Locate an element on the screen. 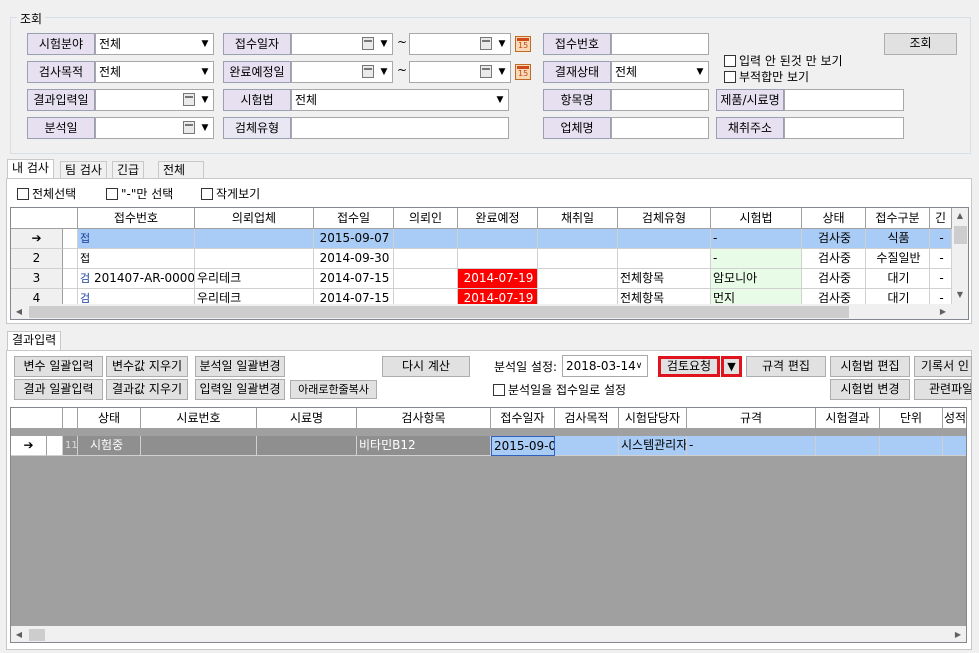 This screenshot has height=653, width=979. tab-all: 전체 is located at coordinates (181, 170).